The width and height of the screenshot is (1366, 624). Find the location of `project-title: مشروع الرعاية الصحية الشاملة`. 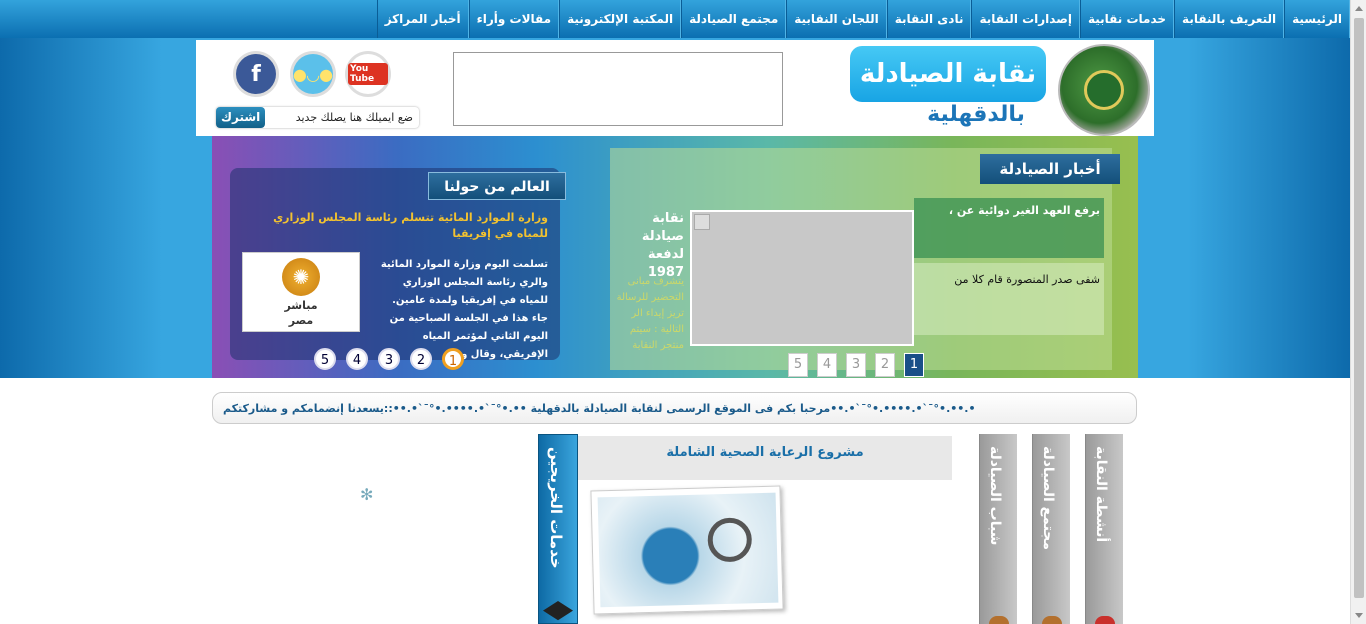

project-title: مشروع الرعاية الصحية الشاملة is located at coordinates (765, 458).